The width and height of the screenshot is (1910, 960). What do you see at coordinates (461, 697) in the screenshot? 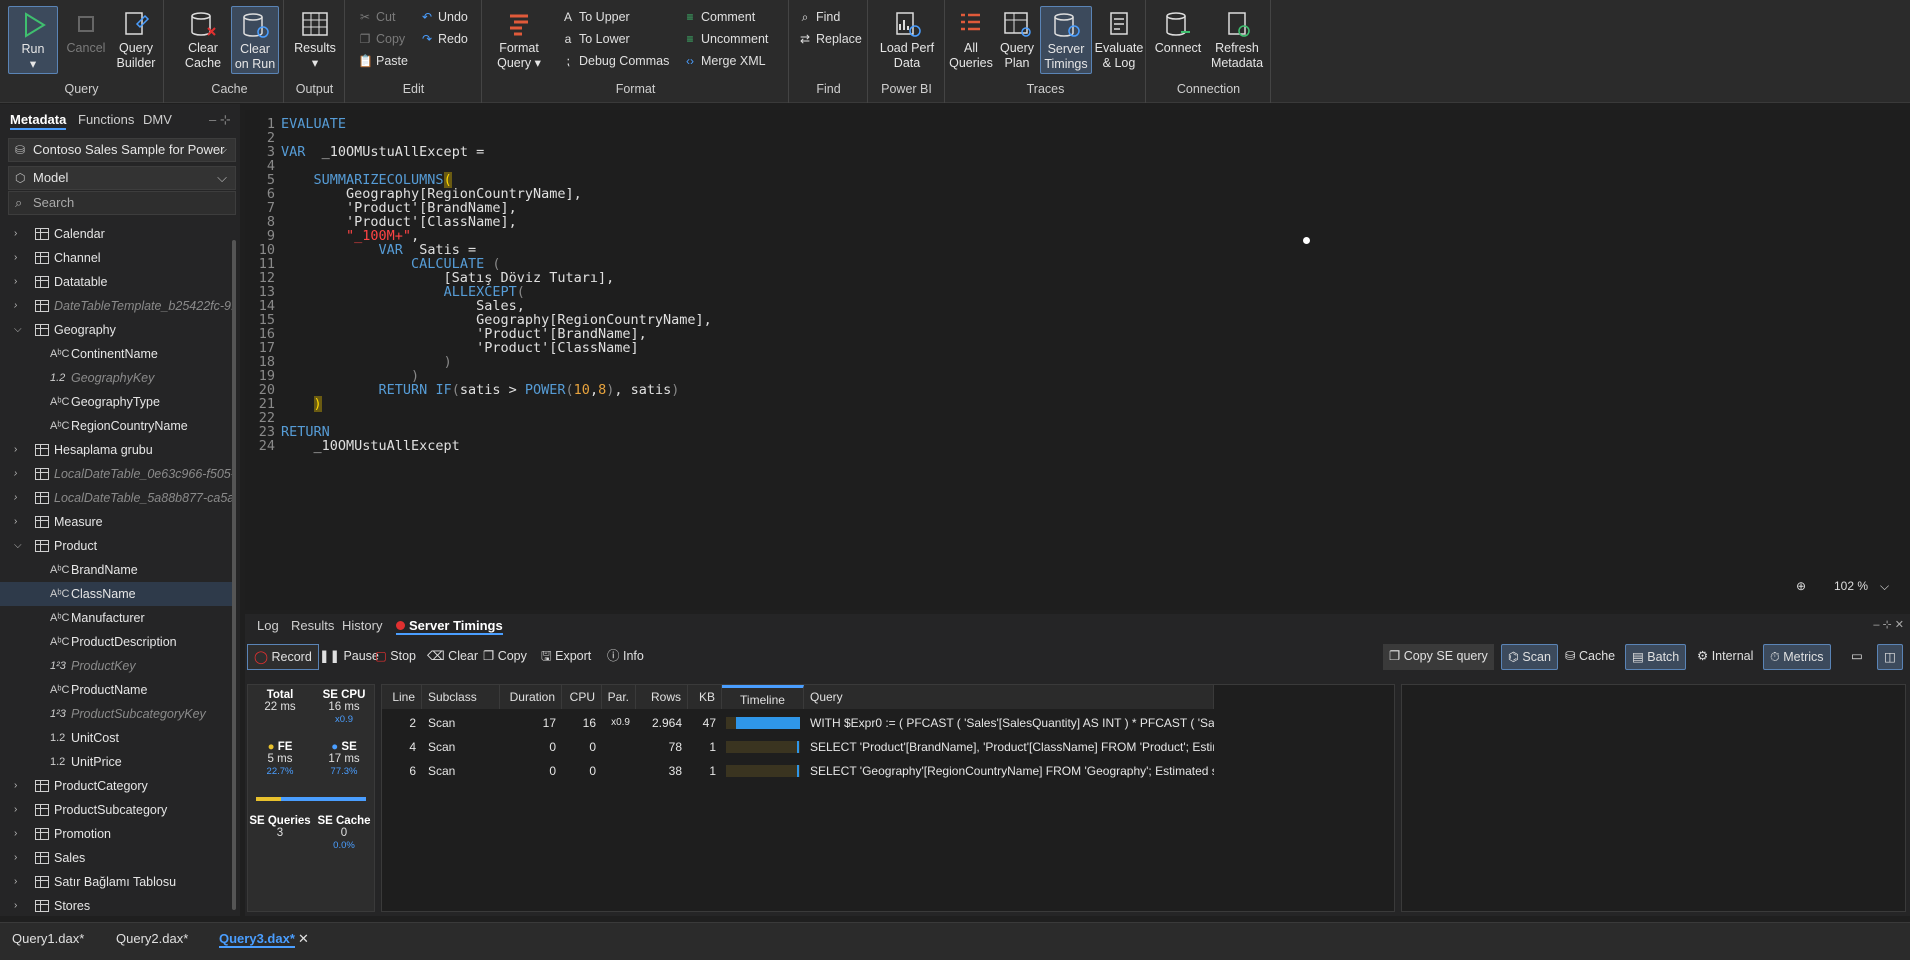
I see `column-header: Subclass` at bounding box center [461, 697].